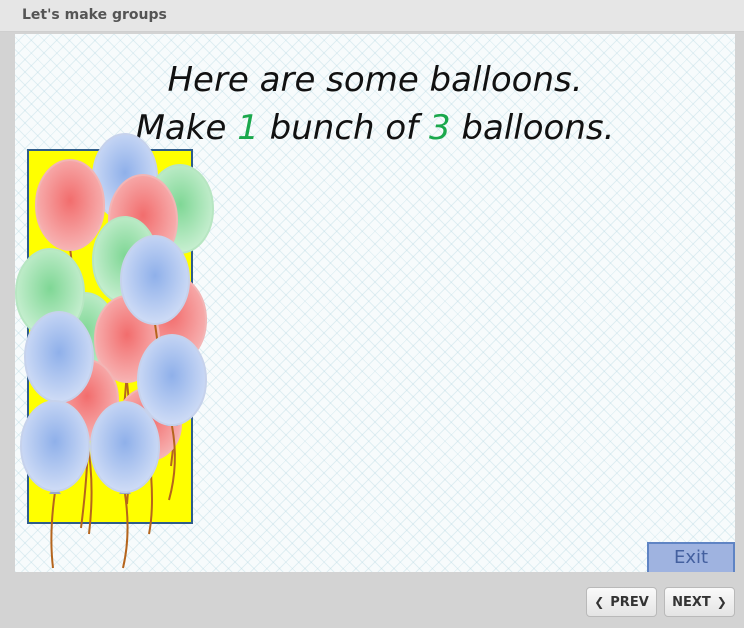 The image size is (744, 628). I want to click on prev-button: ❮ PREV, so click(621, 602).